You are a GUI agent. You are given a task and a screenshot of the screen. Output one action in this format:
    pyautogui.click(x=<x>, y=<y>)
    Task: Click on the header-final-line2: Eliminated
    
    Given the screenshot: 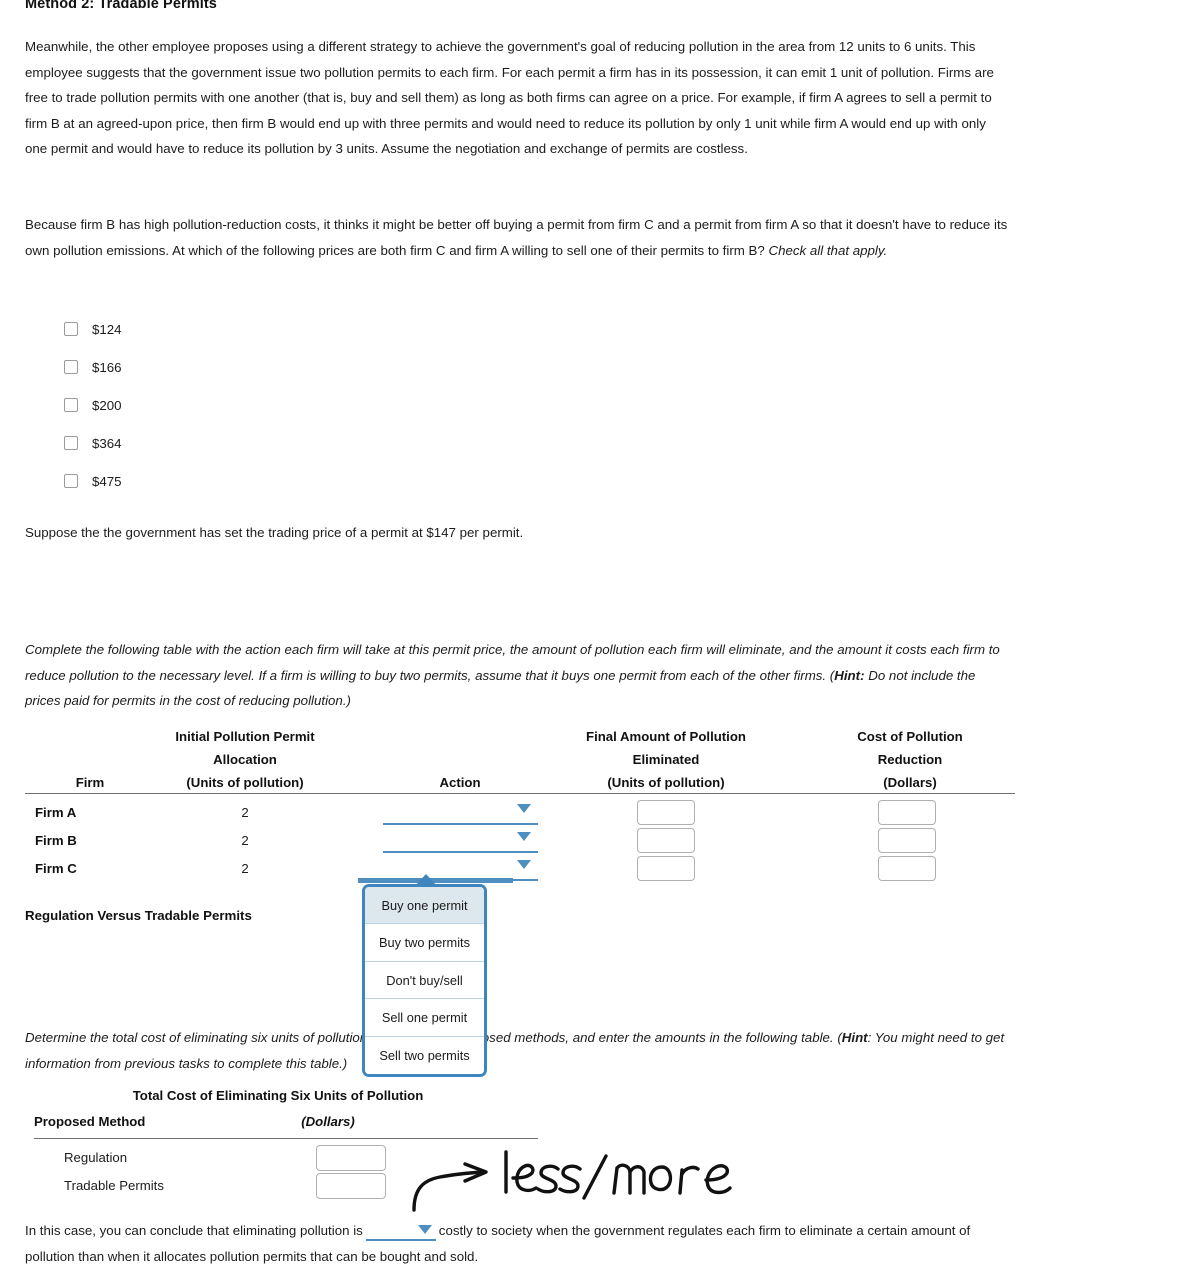 What is the action you would take?
    pyautogui.click(x=666, y=759)
    